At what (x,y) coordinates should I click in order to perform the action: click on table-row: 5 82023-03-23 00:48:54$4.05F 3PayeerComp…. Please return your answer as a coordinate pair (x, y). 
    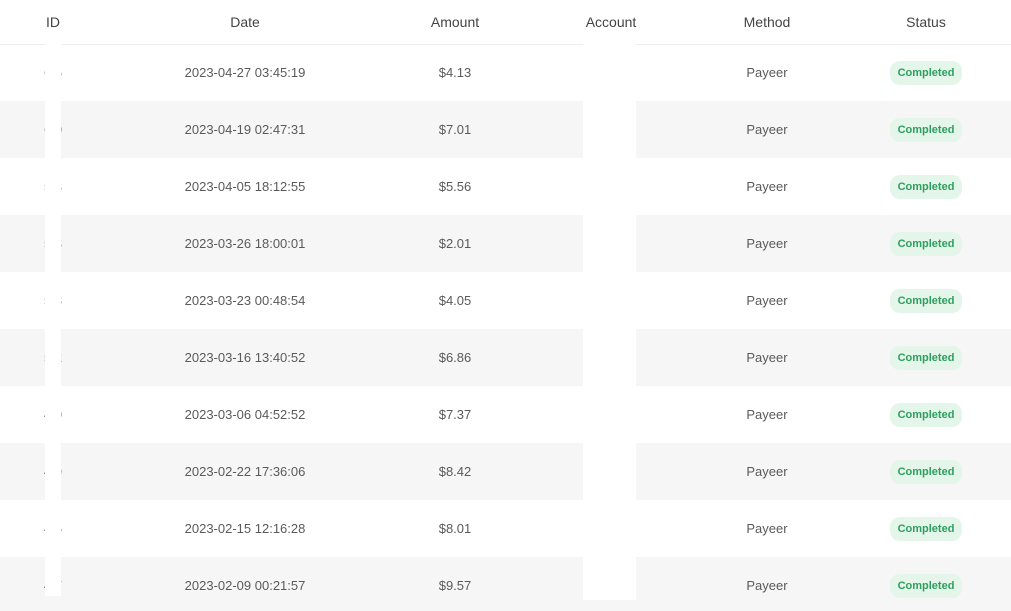
    Looking at the image, I should click on (505, 300).